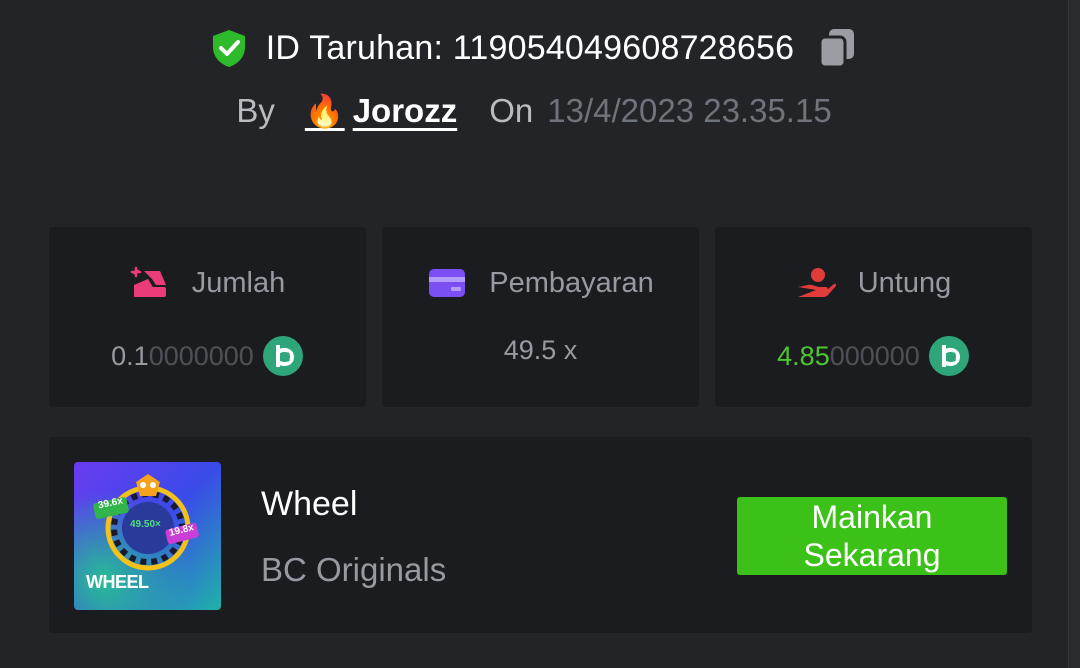 The width and height of the screenshot is (1080, 668). I want to click on shield-check-icon, so click(229, 48).